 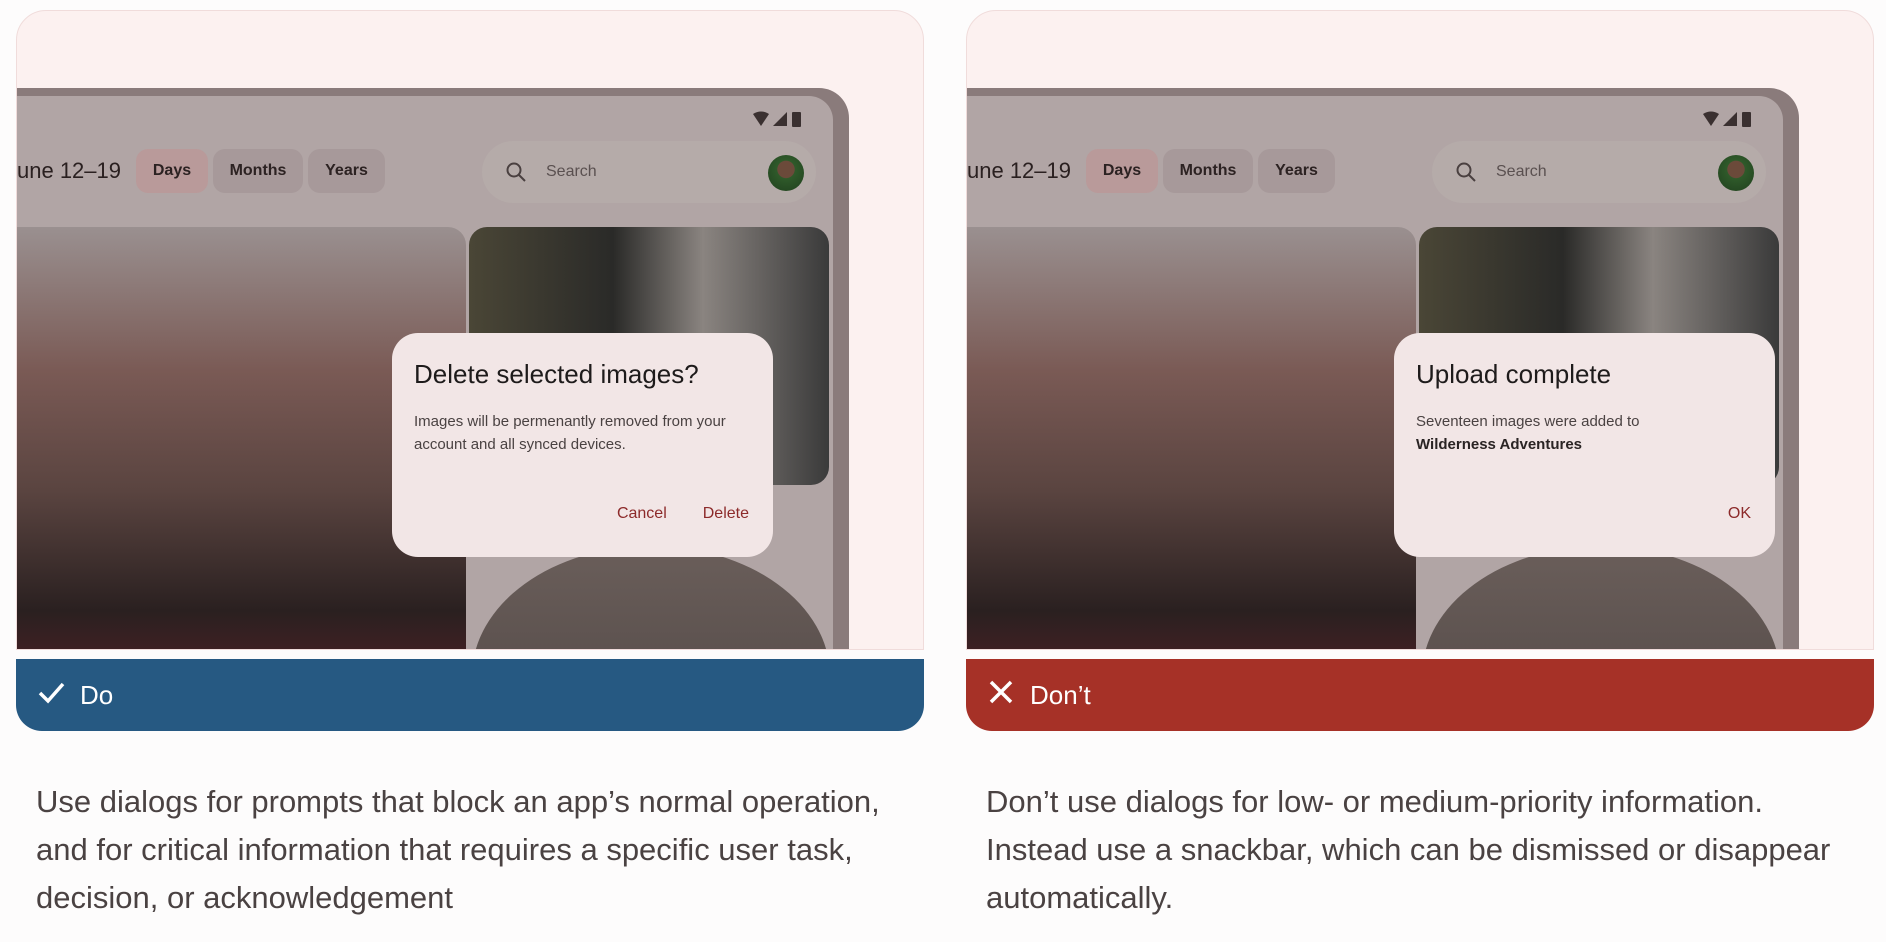 I want to click on dialog-actions: OK, so click(x=1739, y=514).